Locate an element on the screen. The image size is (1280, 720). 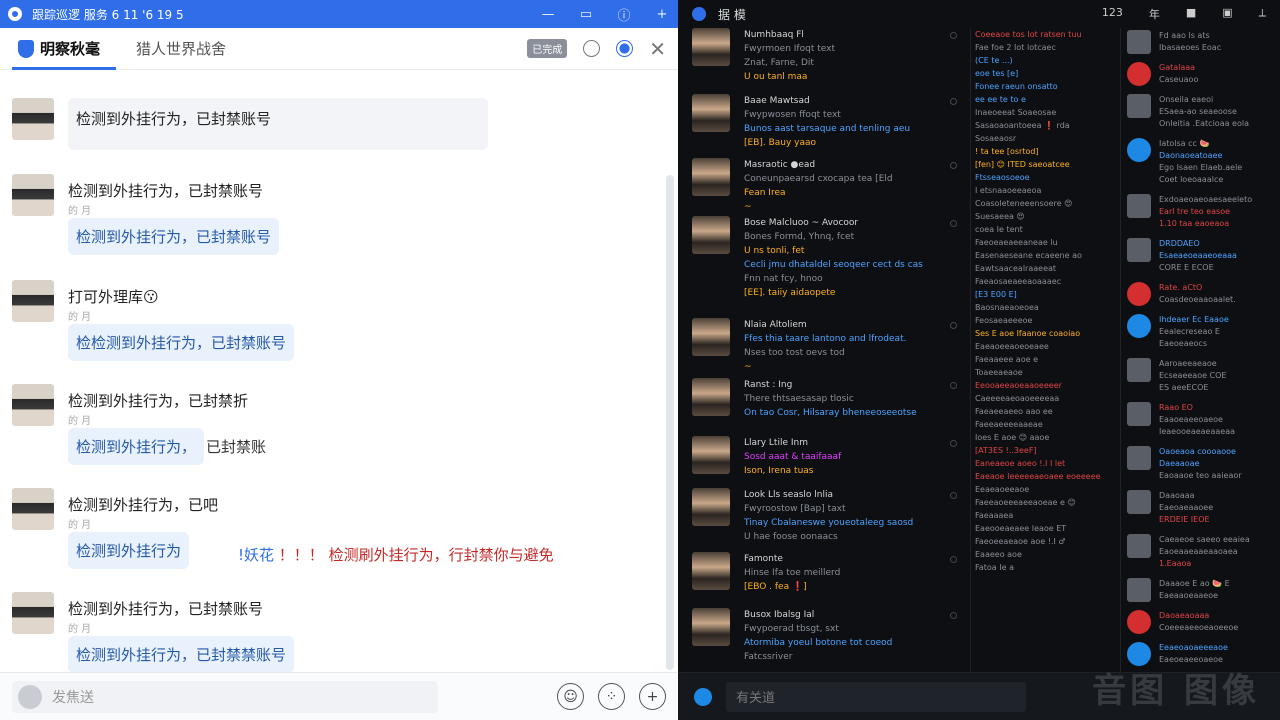
message-bubble: 检测到外挂行为， is located at coordinates (136, 446).